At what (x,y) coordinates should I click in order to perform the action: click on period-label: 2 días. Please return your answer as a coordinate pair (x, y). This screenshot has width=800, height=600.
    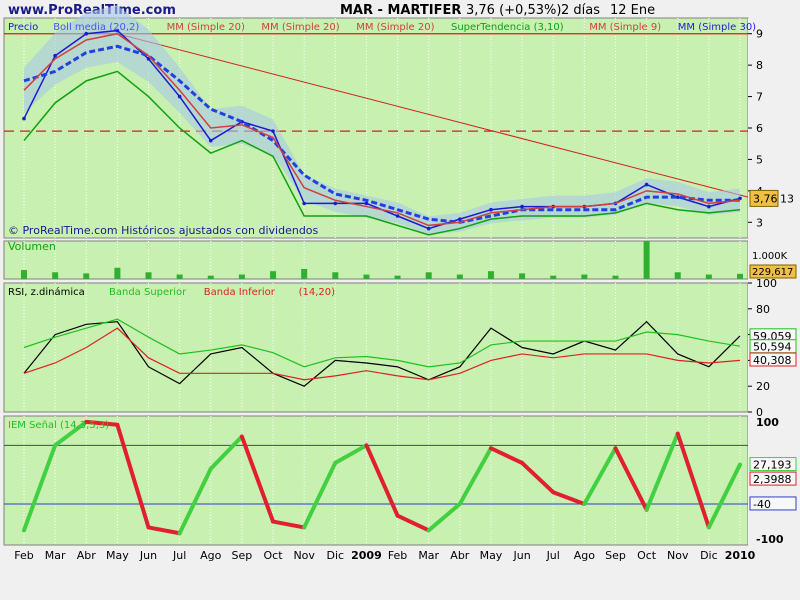
    Looking at the image, I should click on (580, 10).